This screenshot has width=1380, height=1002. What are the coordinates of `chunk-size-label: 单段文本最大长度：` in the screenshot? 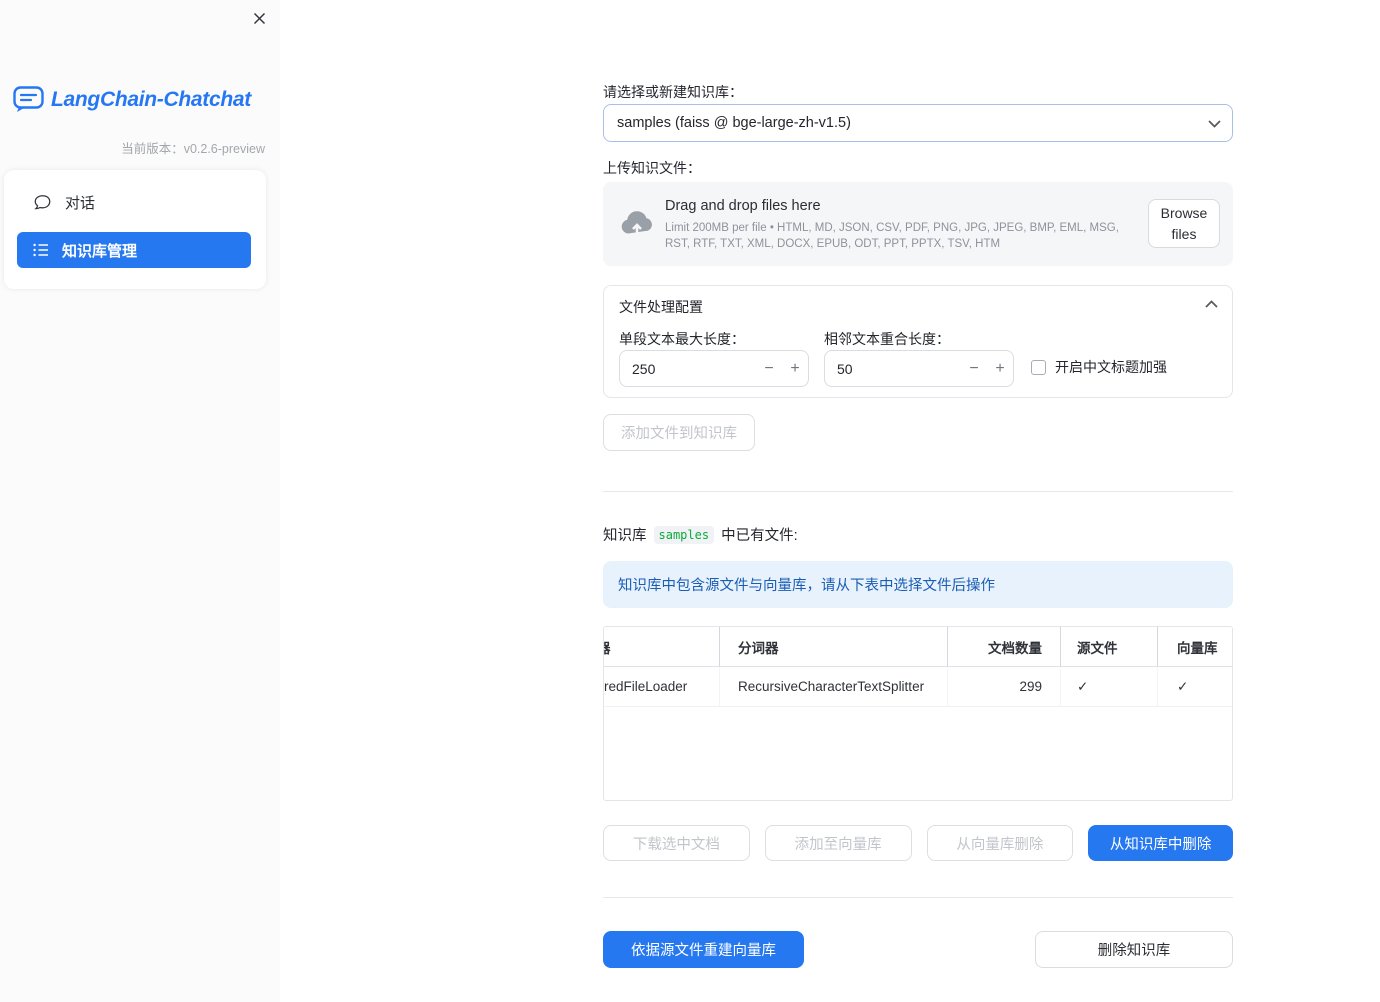 It's located at (682, 339).